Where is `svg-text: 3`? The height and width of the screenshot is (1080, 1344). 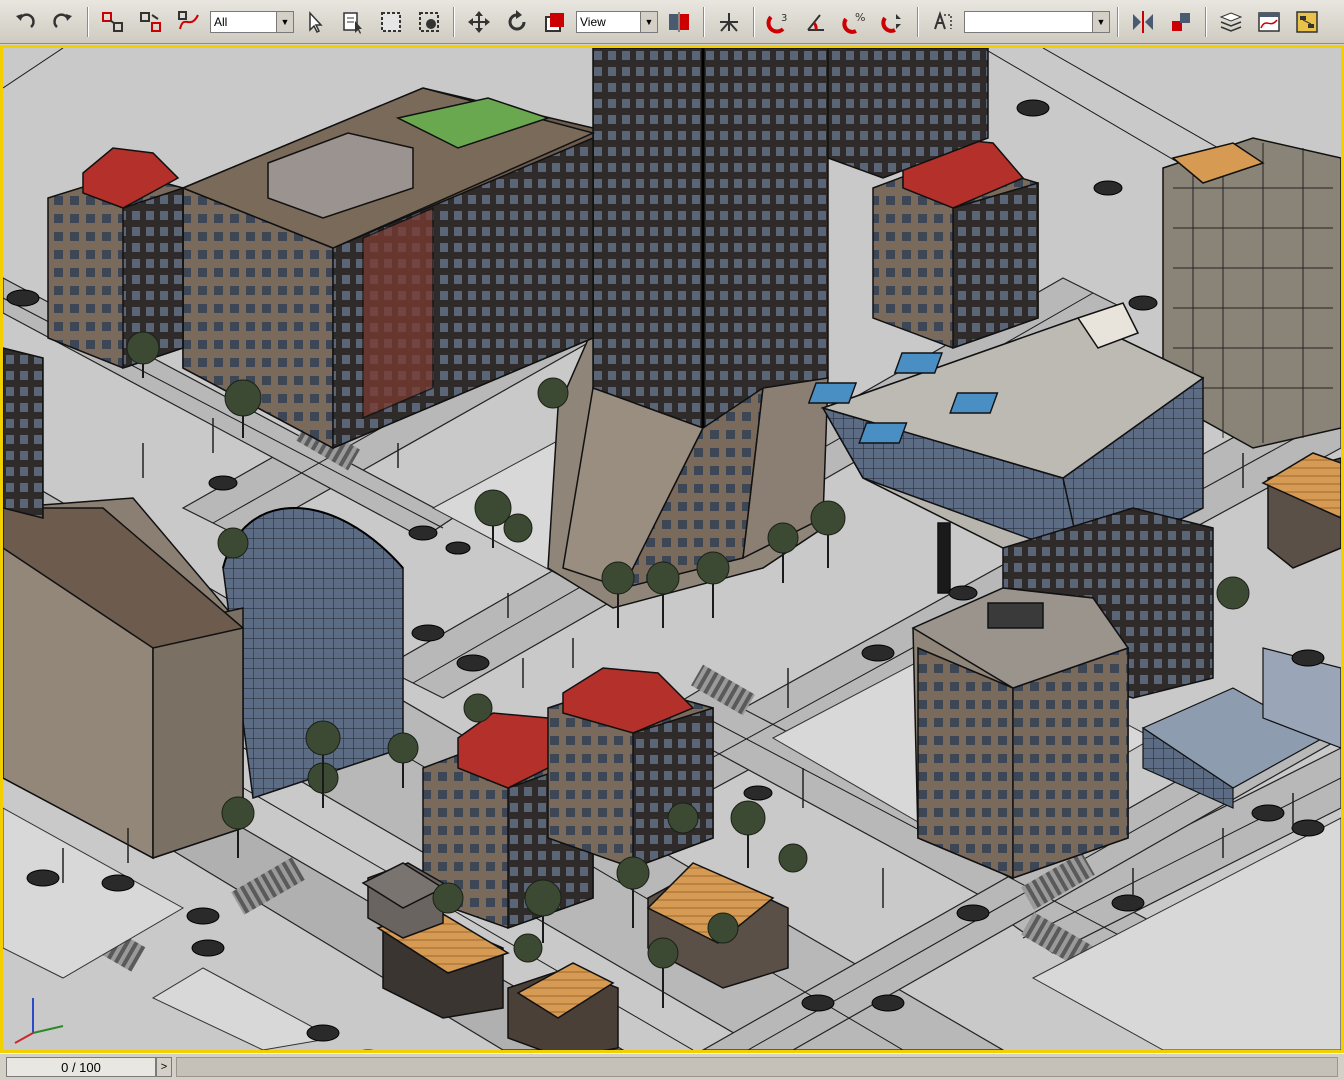 svg-text: 3 is located at coordinates (784, 18).